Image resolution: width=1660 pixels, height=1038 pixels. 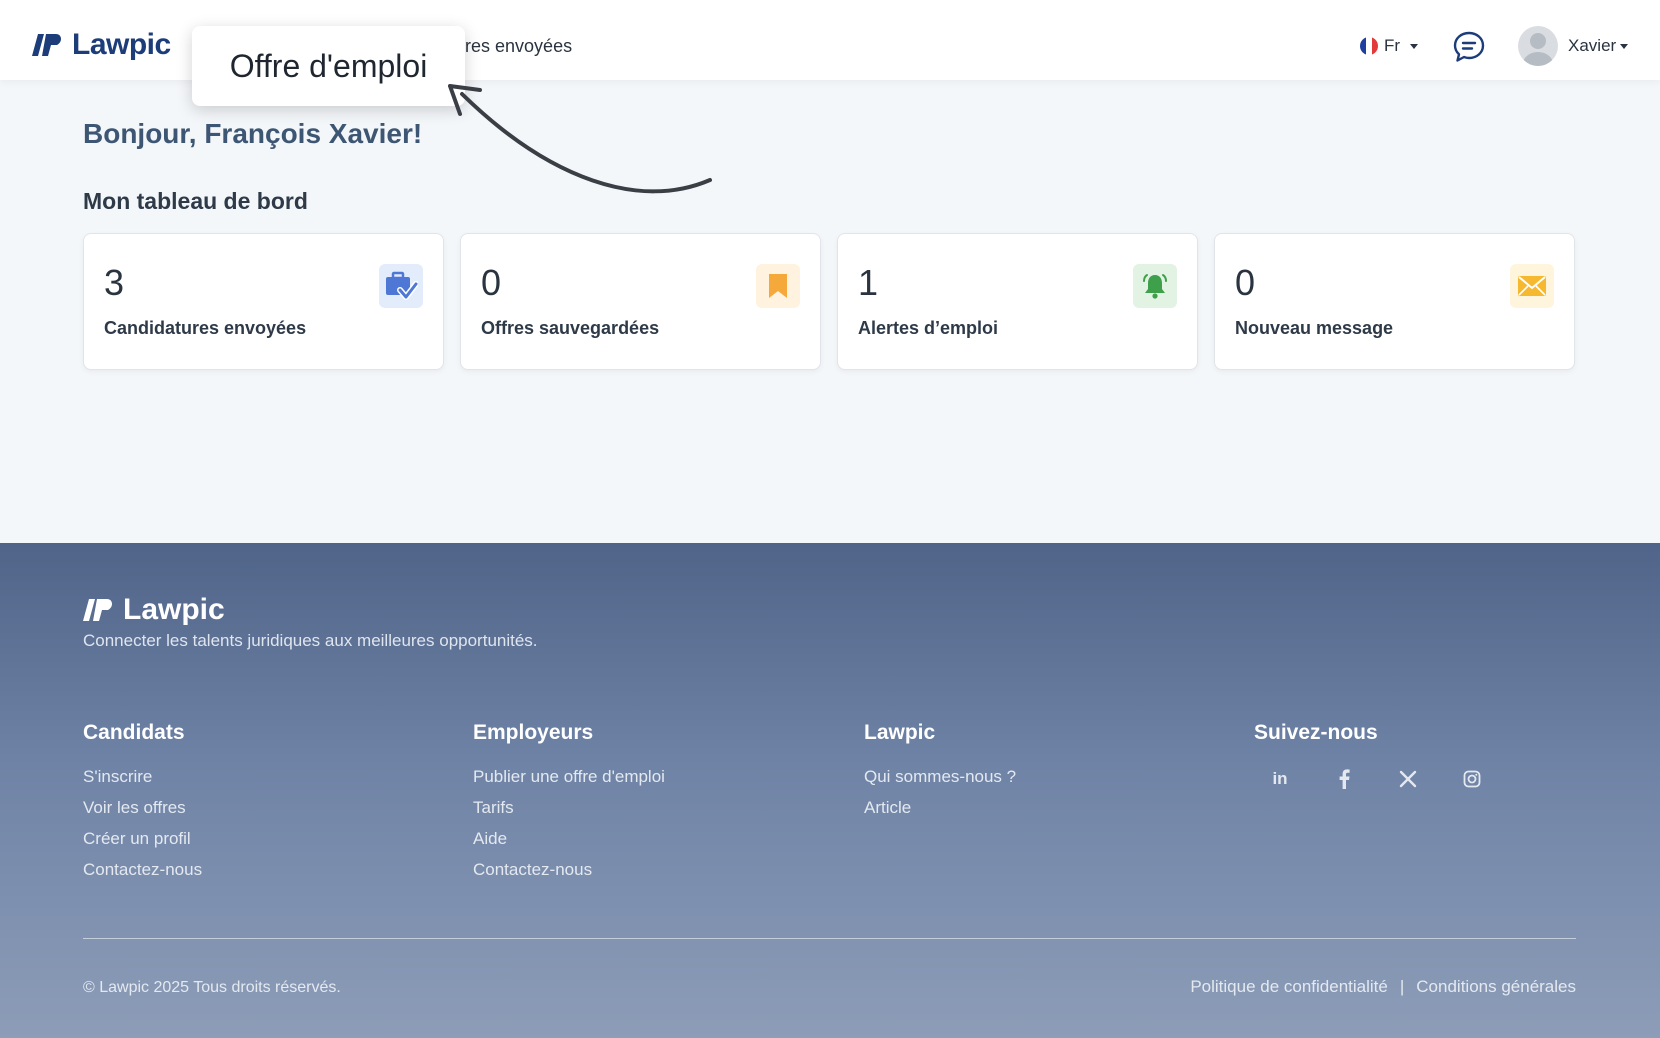 What do you see at coordinates (1496, 987) in the screenshot?
I see `terms-link: Conditions générales` at bounding box center [1496, 987].